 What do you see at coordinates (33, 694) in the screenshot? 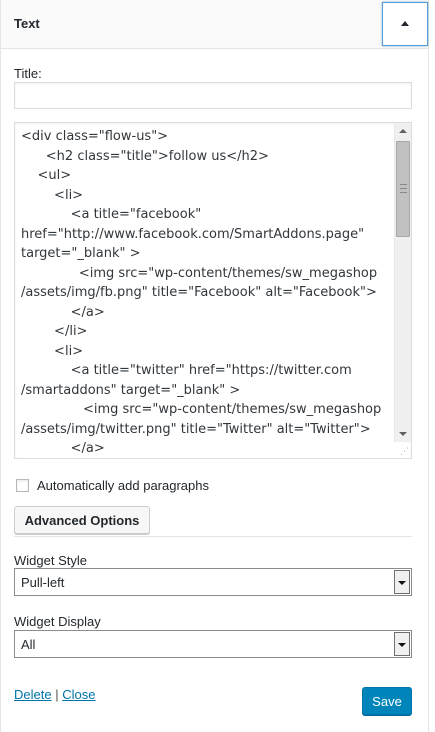
I see `delete-link: Delete` at bounding box center [33, 694].